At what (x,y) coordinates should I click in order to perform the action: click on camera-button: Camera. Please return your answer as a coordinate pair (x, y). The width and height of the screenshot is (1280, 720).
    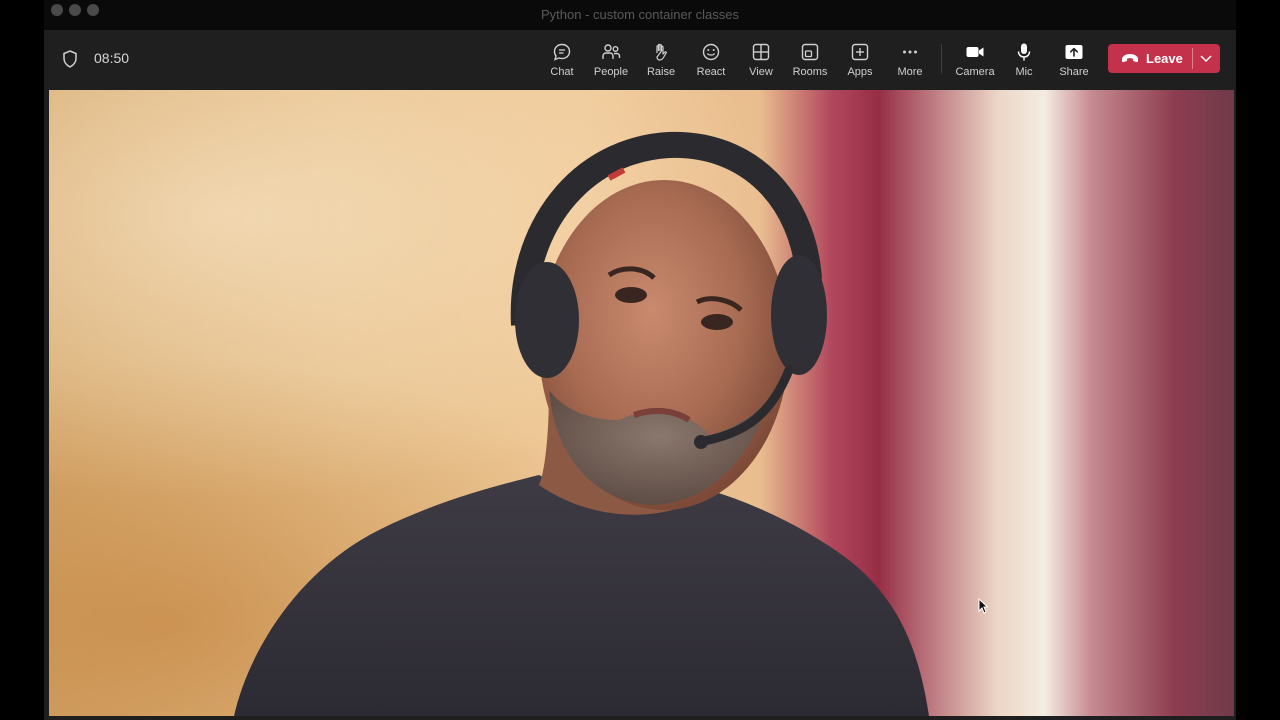
    Looking at the image, I should click on (975, 62).